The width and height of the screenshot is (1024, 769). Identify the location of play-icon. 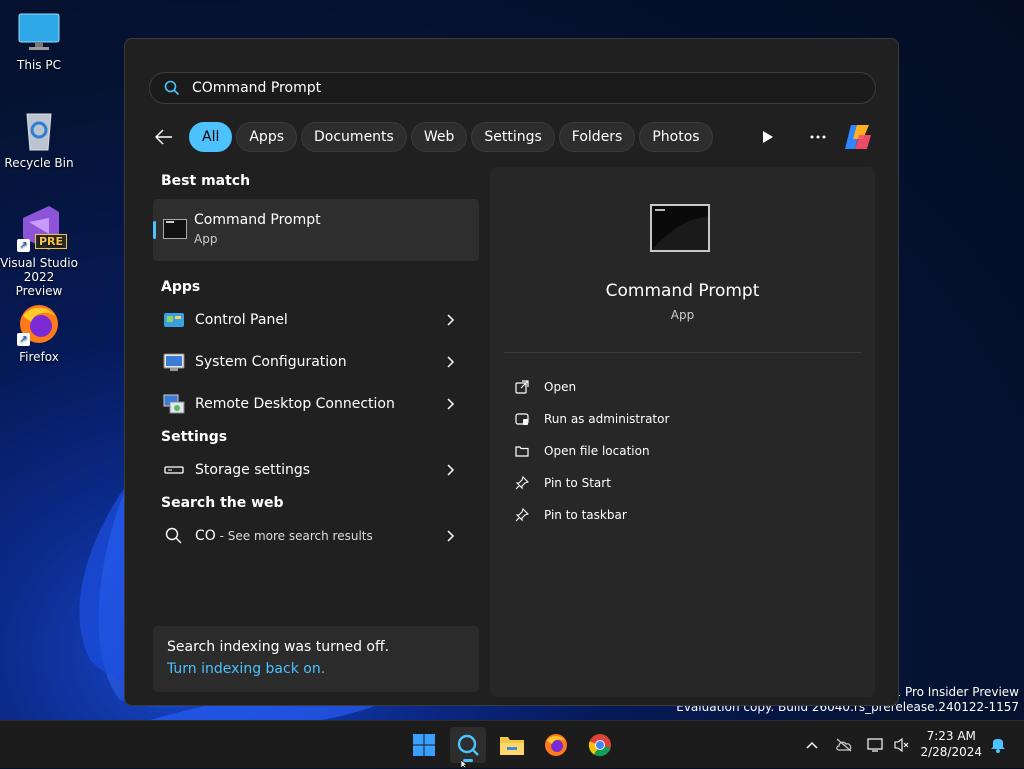
(768, 137).